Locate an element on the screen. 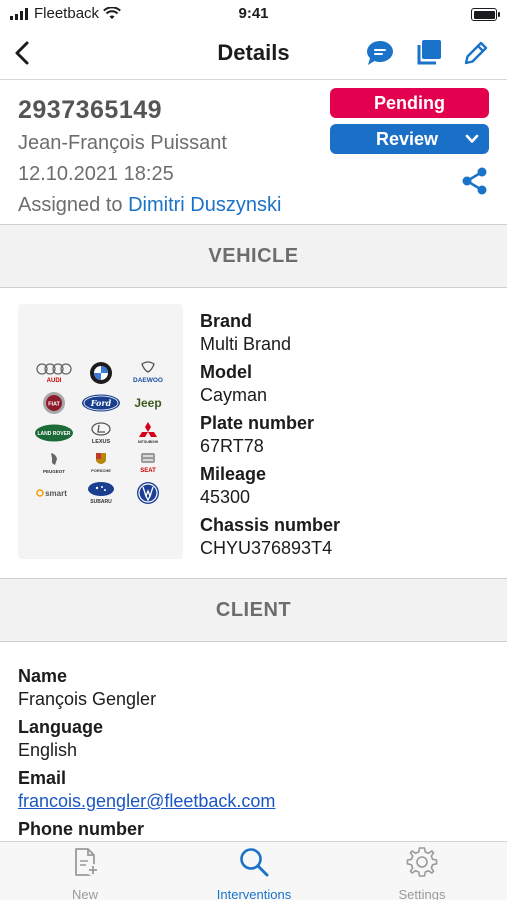 This screenshot has height=900, width=507. plate-value: 67RT78 is located at coordinates (232, 446).